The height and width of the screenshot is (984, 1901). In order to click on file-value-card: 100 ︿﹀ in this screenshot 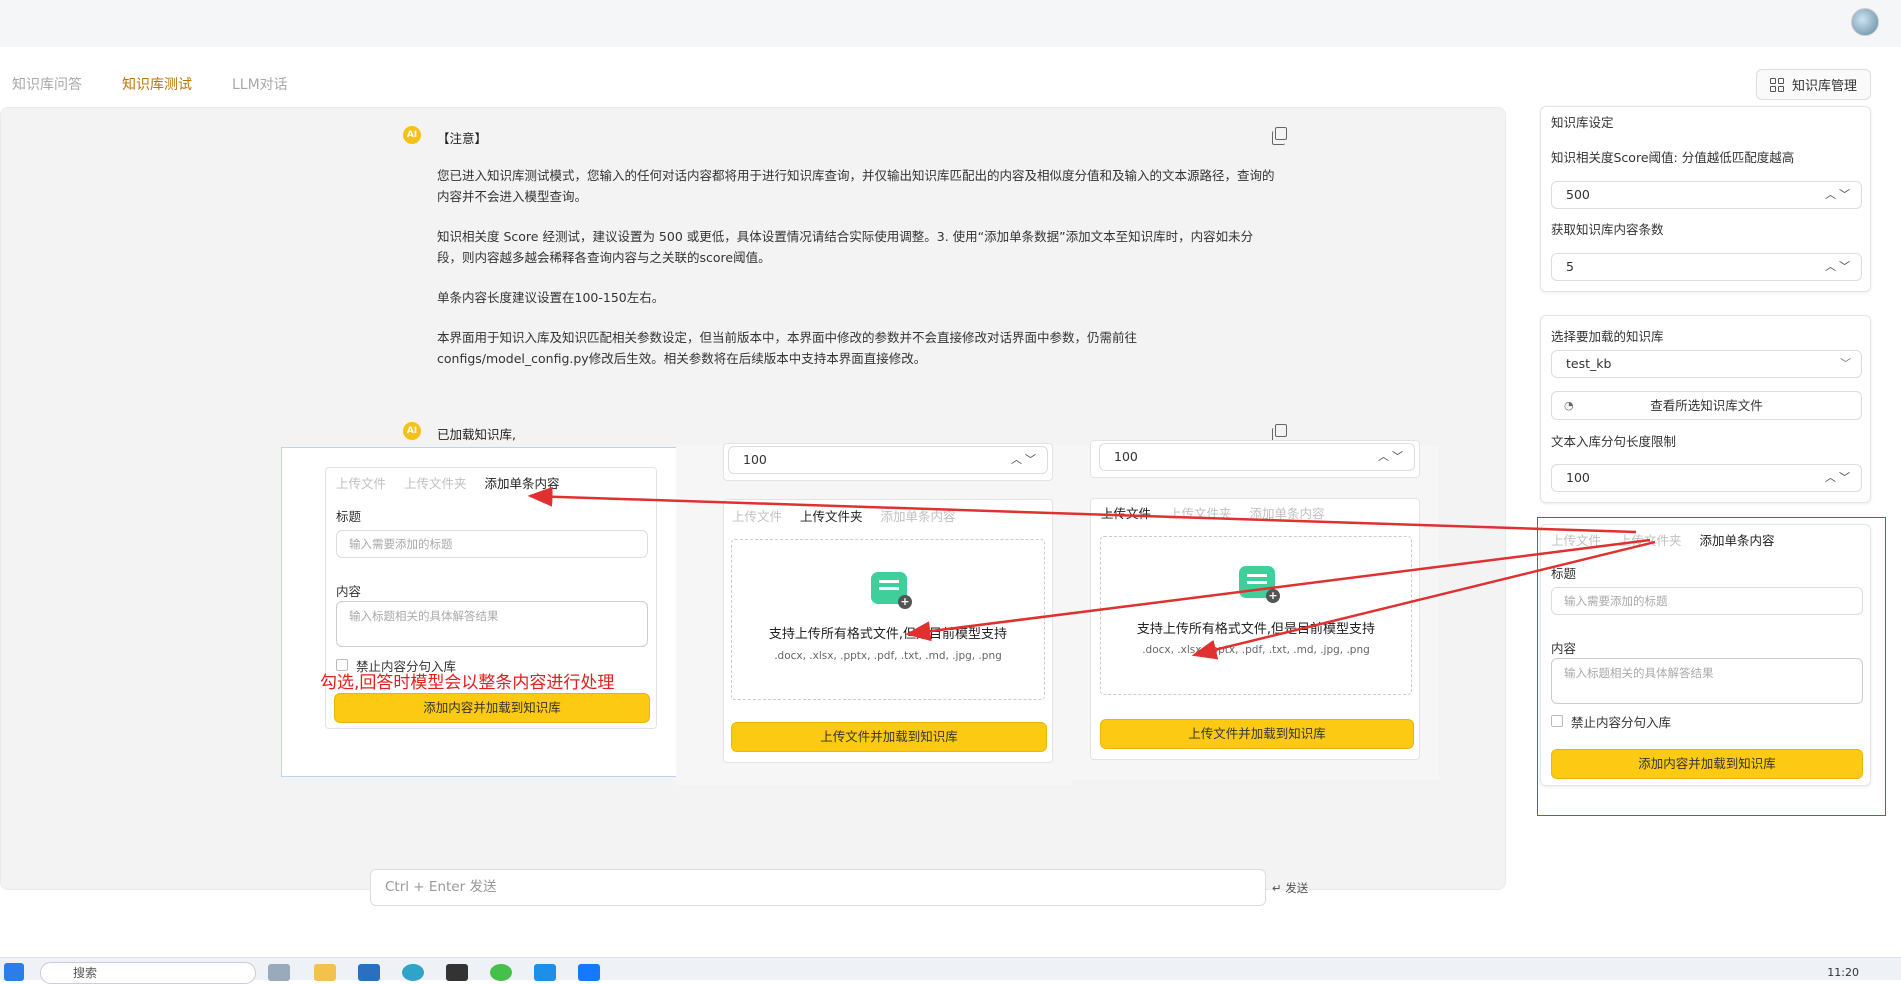, I will do `click(1255, 459)`.